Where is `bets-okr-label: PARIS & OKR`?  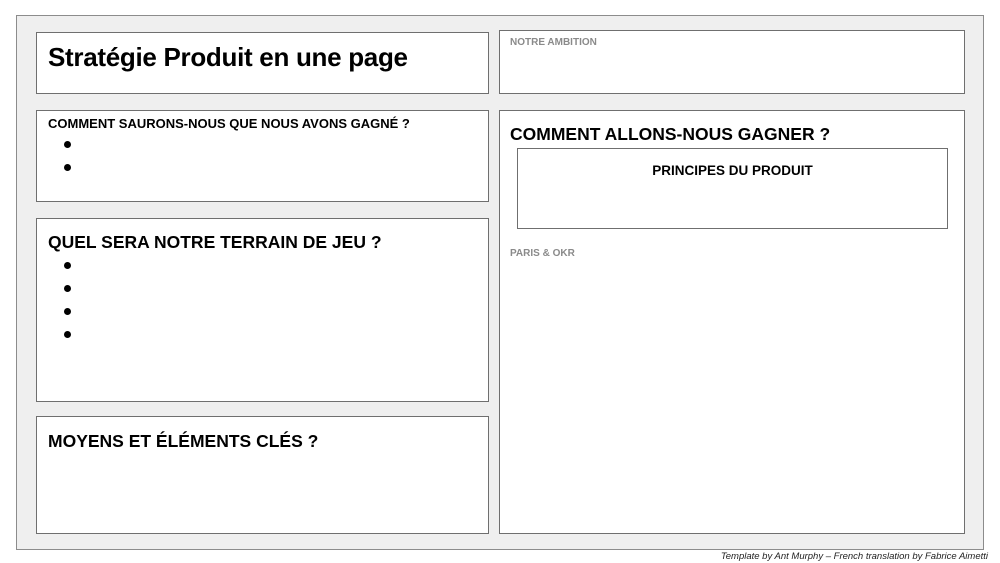
bets-okr-label: PARIS & OKR is located at coordinates (542, 253).